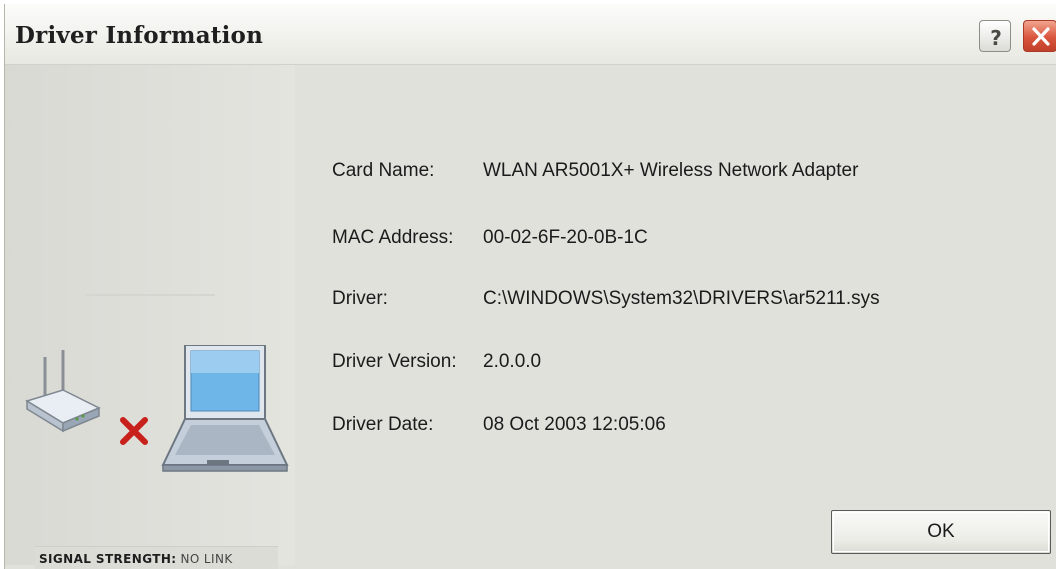 This screenshot has height=569, width=1056. I want to click on wireless-router-icon, so click(63, 391).